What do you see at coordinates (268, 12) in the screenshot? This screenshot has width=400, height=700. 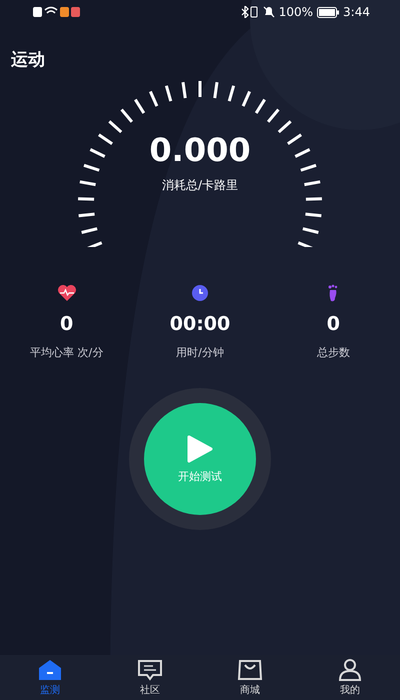 I see `mute-icon` at bounding box center [268, 12].